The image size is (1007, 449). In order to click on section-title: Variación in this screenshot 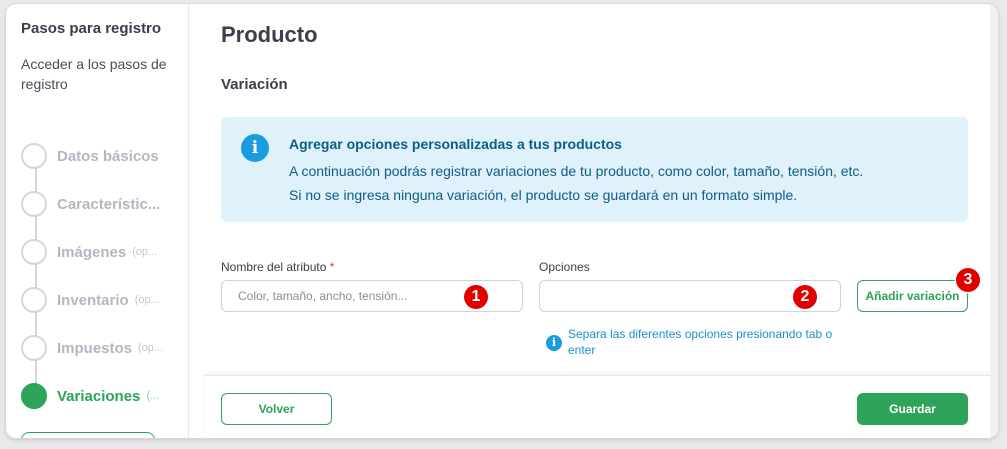, I will do `click(254, 84)`.